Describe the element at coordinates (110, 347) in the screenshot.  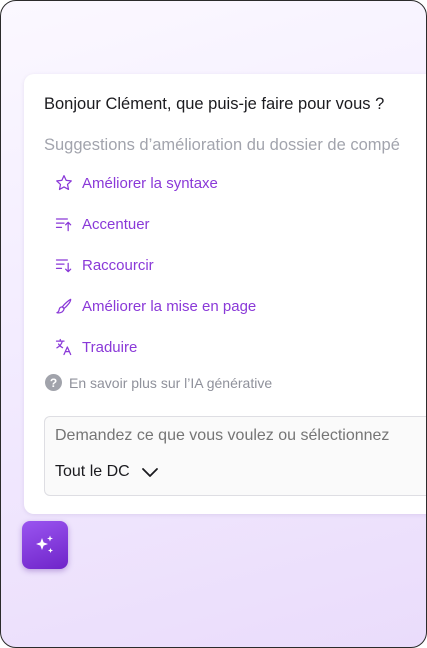
I see `translate-label: Traduire` at that location.